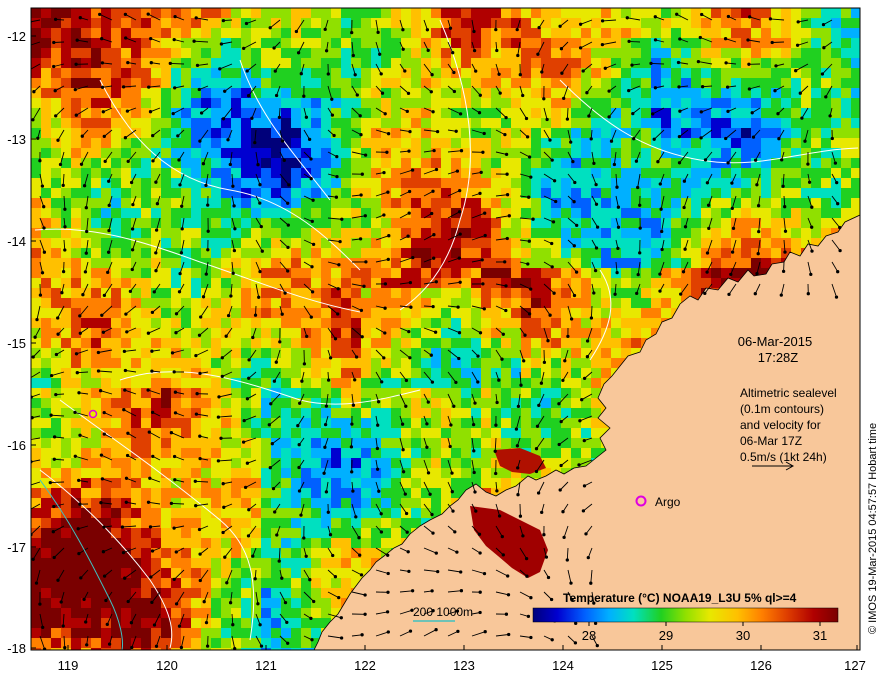 This screenshot has width=880, height=680. What do you see at coordinates (464, 665) in the screenshot?
I see `lon-tick: 123` at bounding box center [464, 665].